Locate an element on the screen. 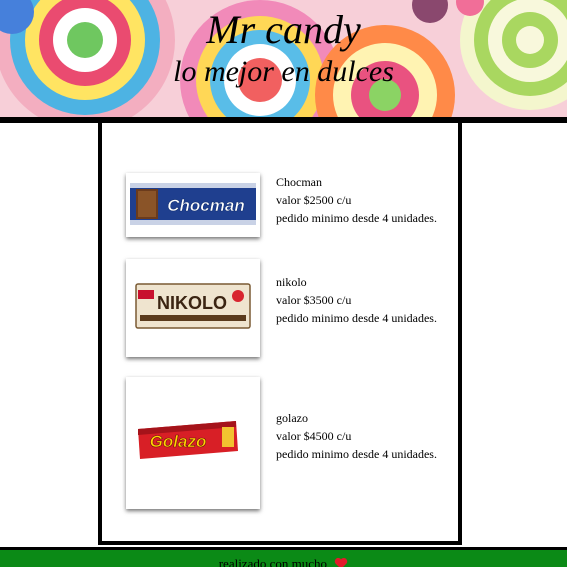 The image size is (567, 567). footer-credit: realizado con mucho is located at coordinates (284, 561).